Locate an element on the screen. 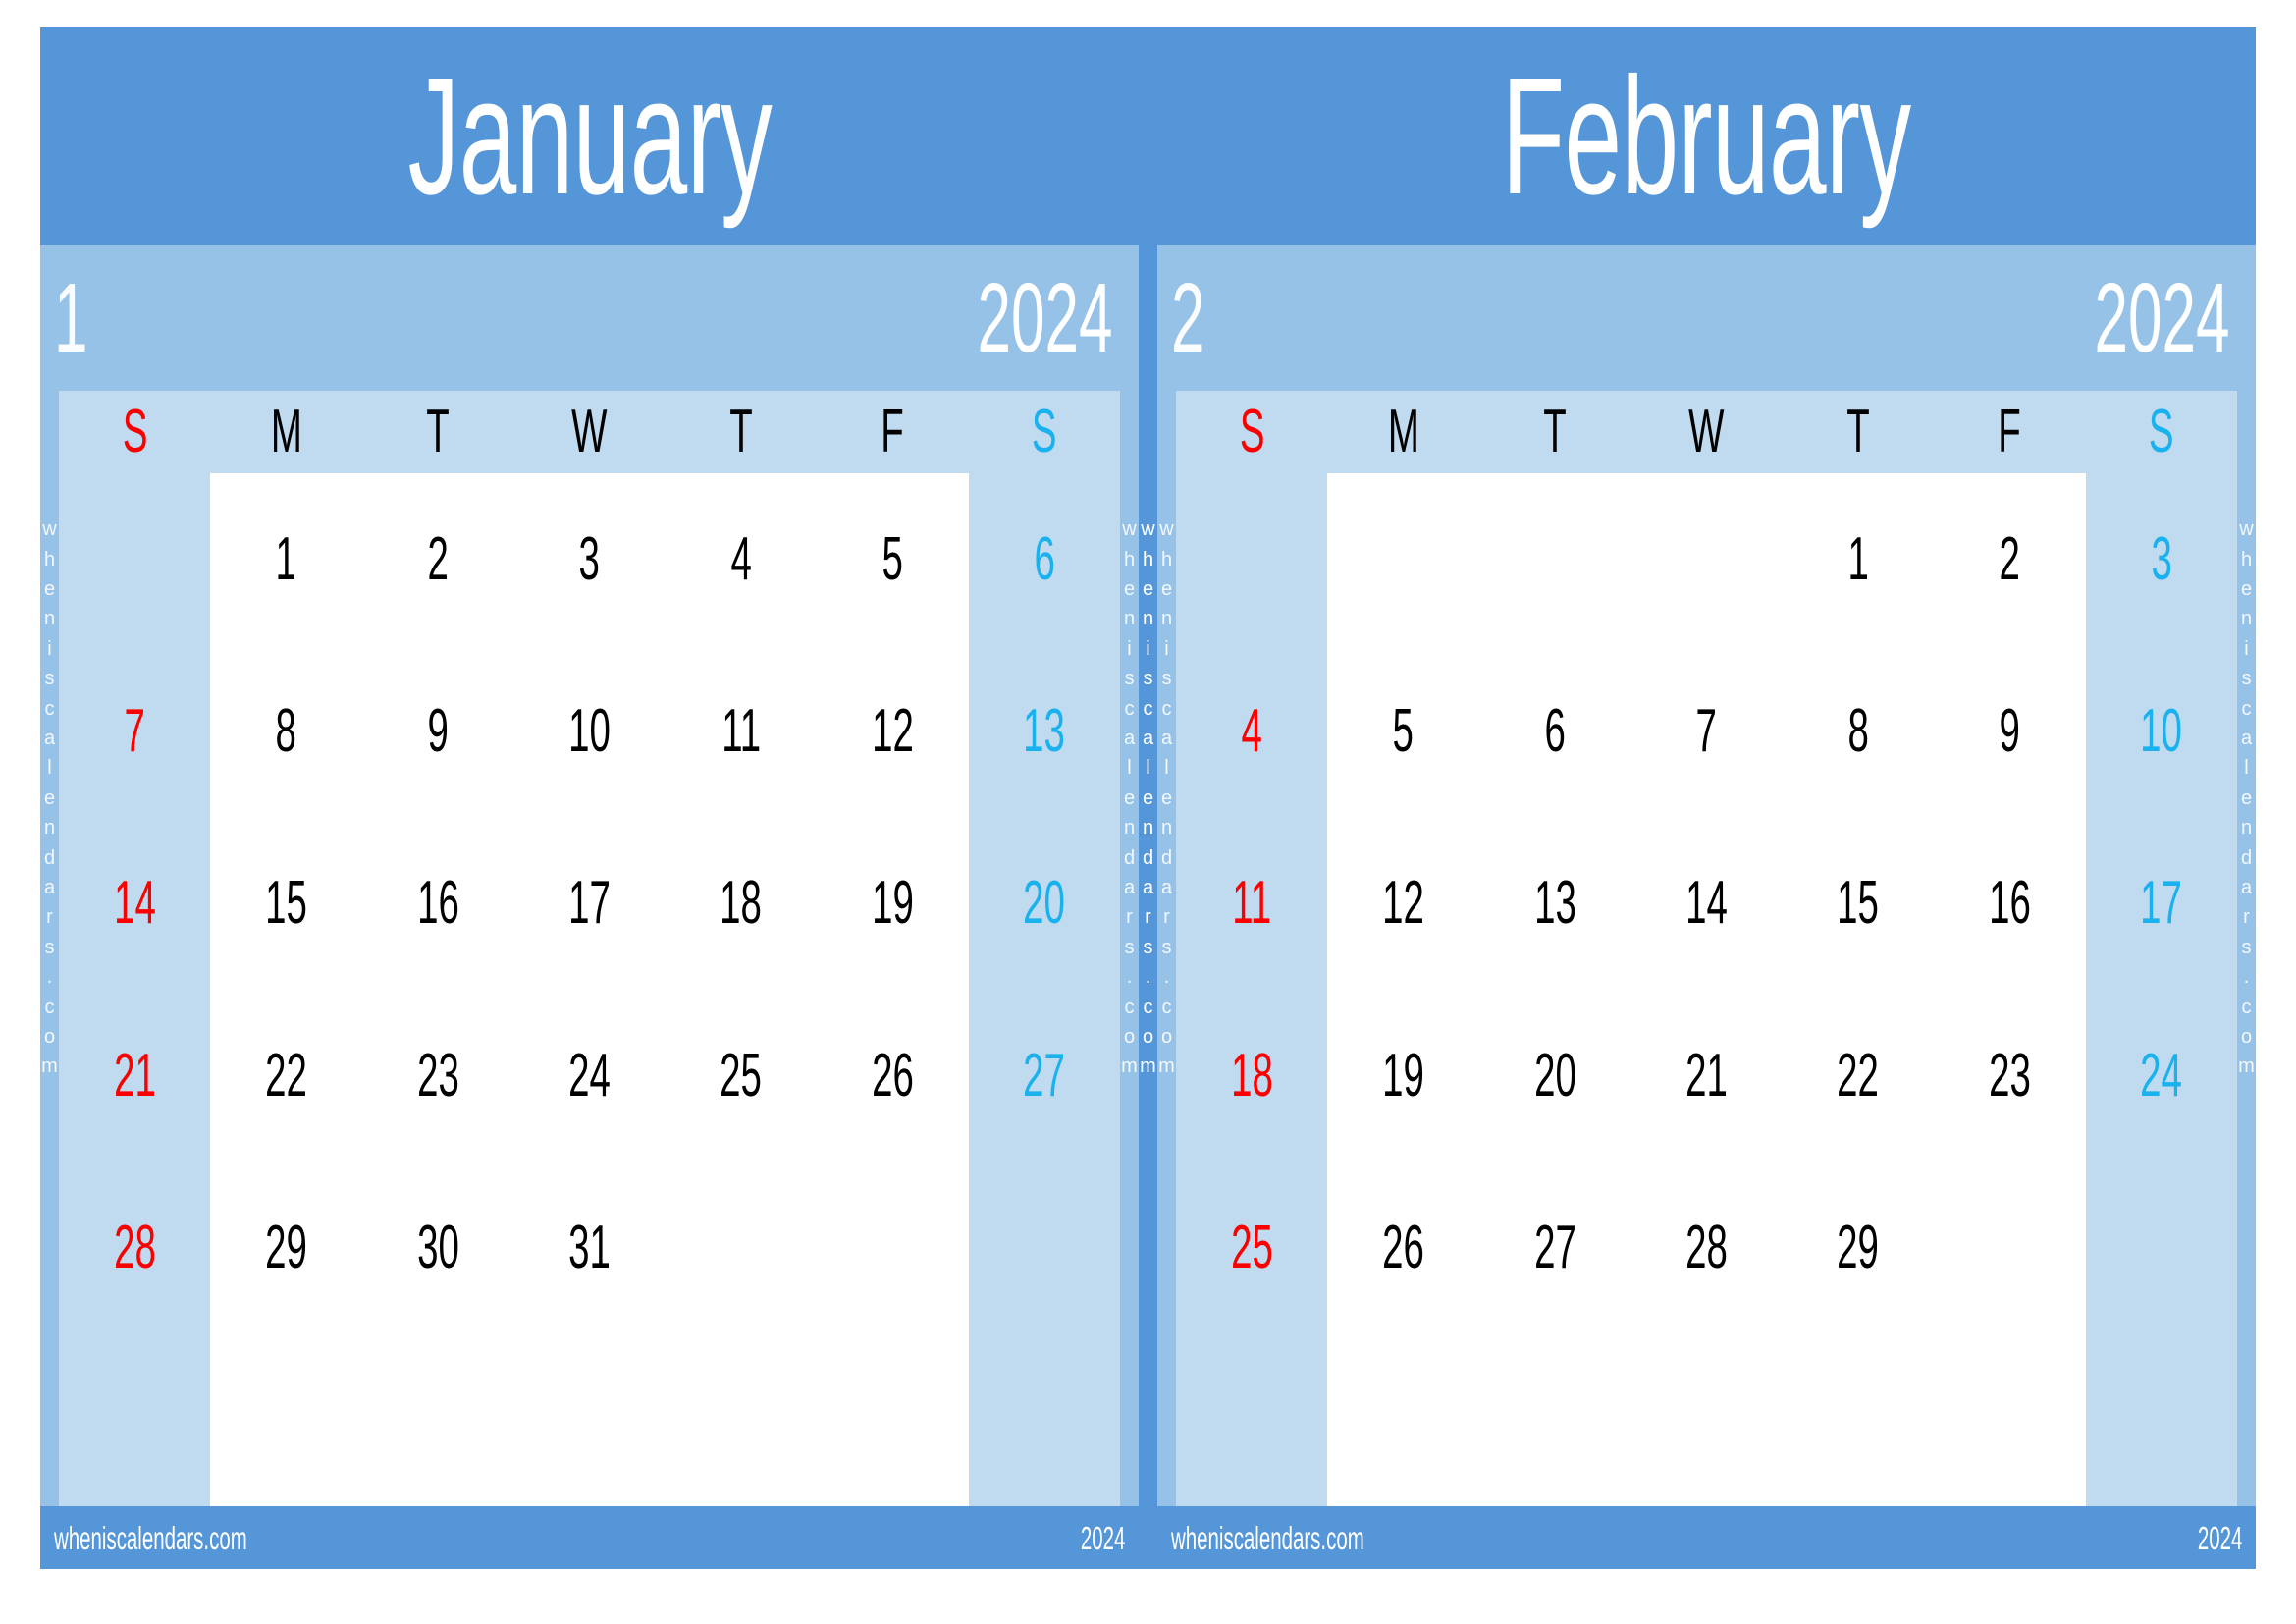  day-number: 5 is located at coordinates (892, 558).